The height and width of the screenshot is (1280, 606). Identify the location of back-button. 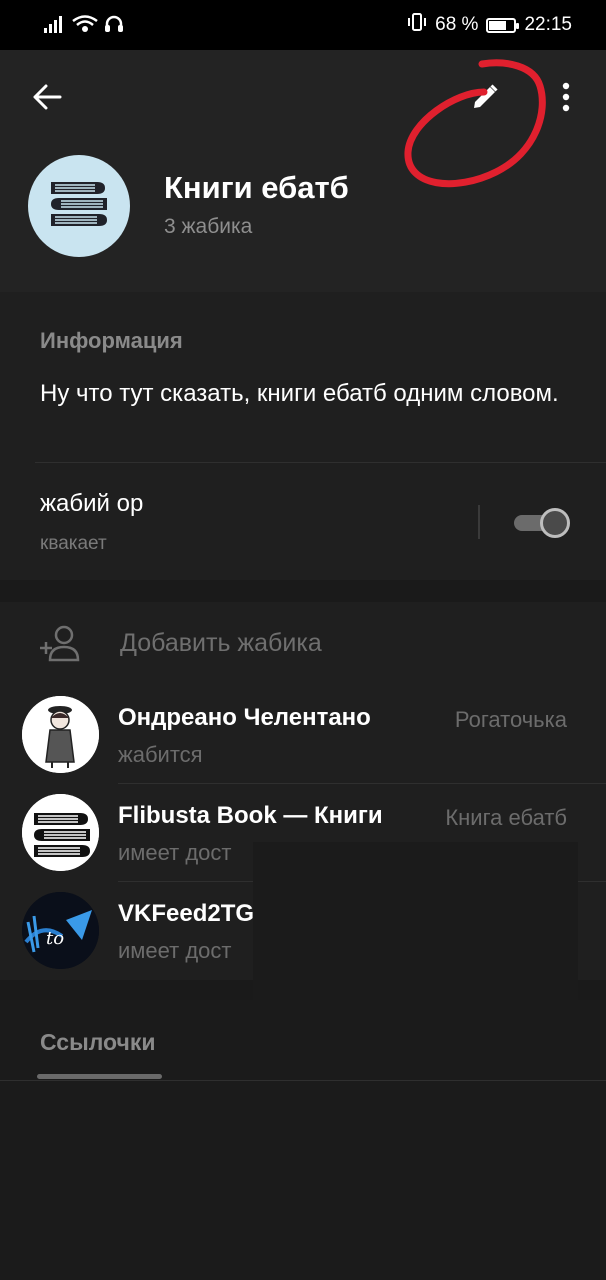
(47, 99).